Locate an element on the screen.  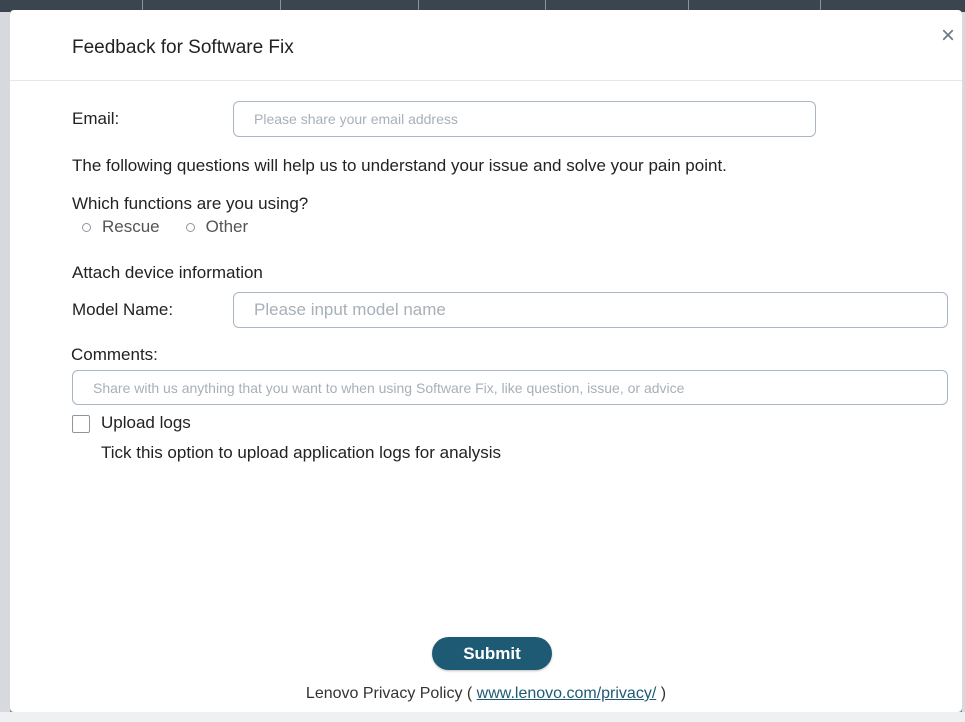
comments-field is located at coordinates (510, 387).